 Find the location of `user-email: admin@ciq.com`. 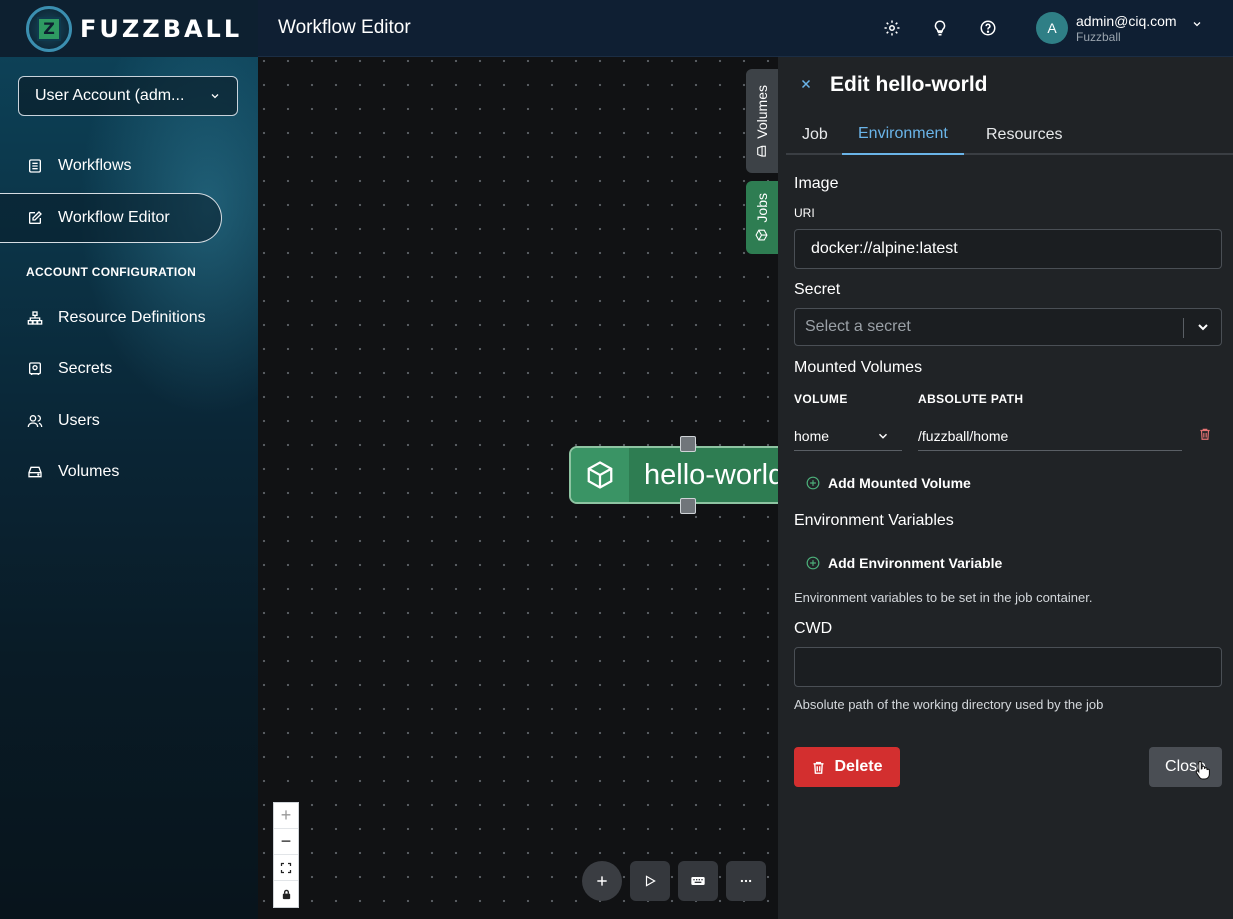

user-email: admin@ciq.com is located at coordinates (1126, 20).